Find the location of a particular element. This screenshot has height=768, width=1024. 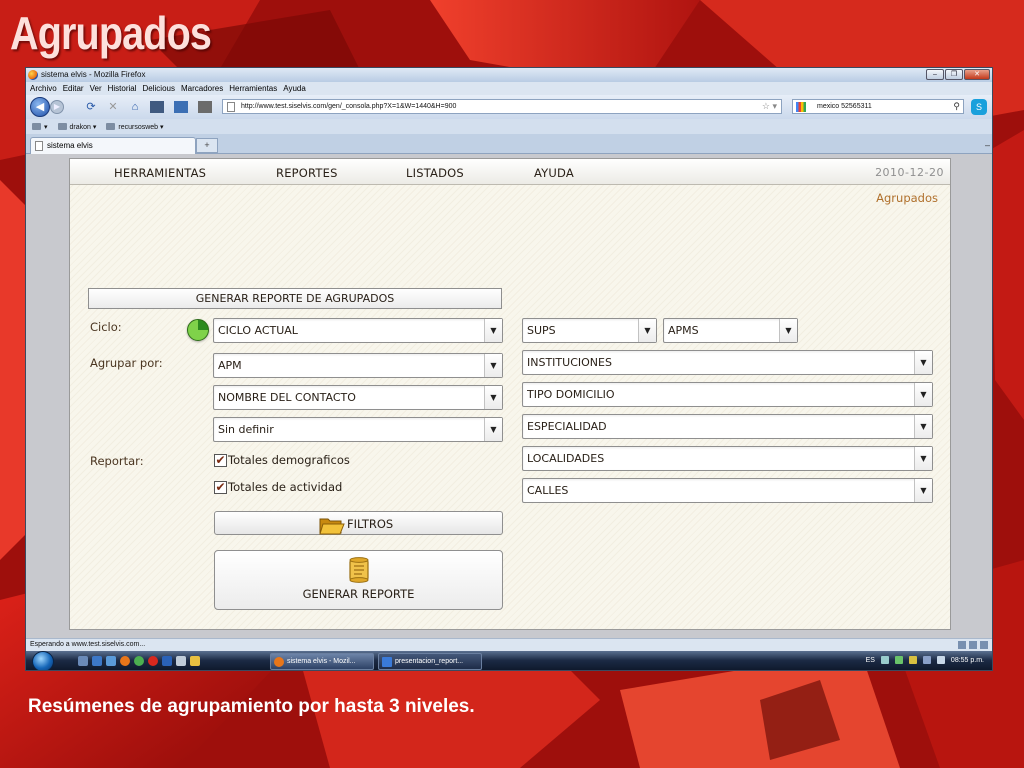

chrome-icon is located at coordinates (139, 661).